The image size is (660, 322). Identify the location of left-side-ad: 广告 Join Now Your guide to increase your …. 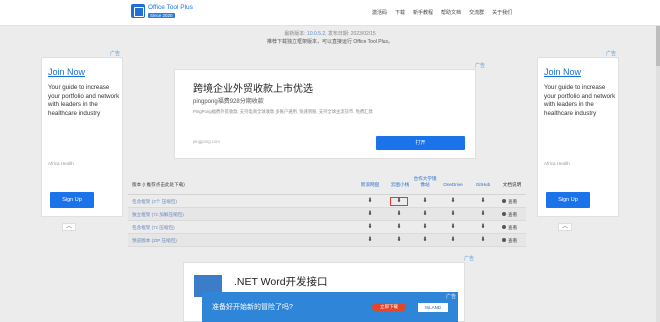
(82, 141).